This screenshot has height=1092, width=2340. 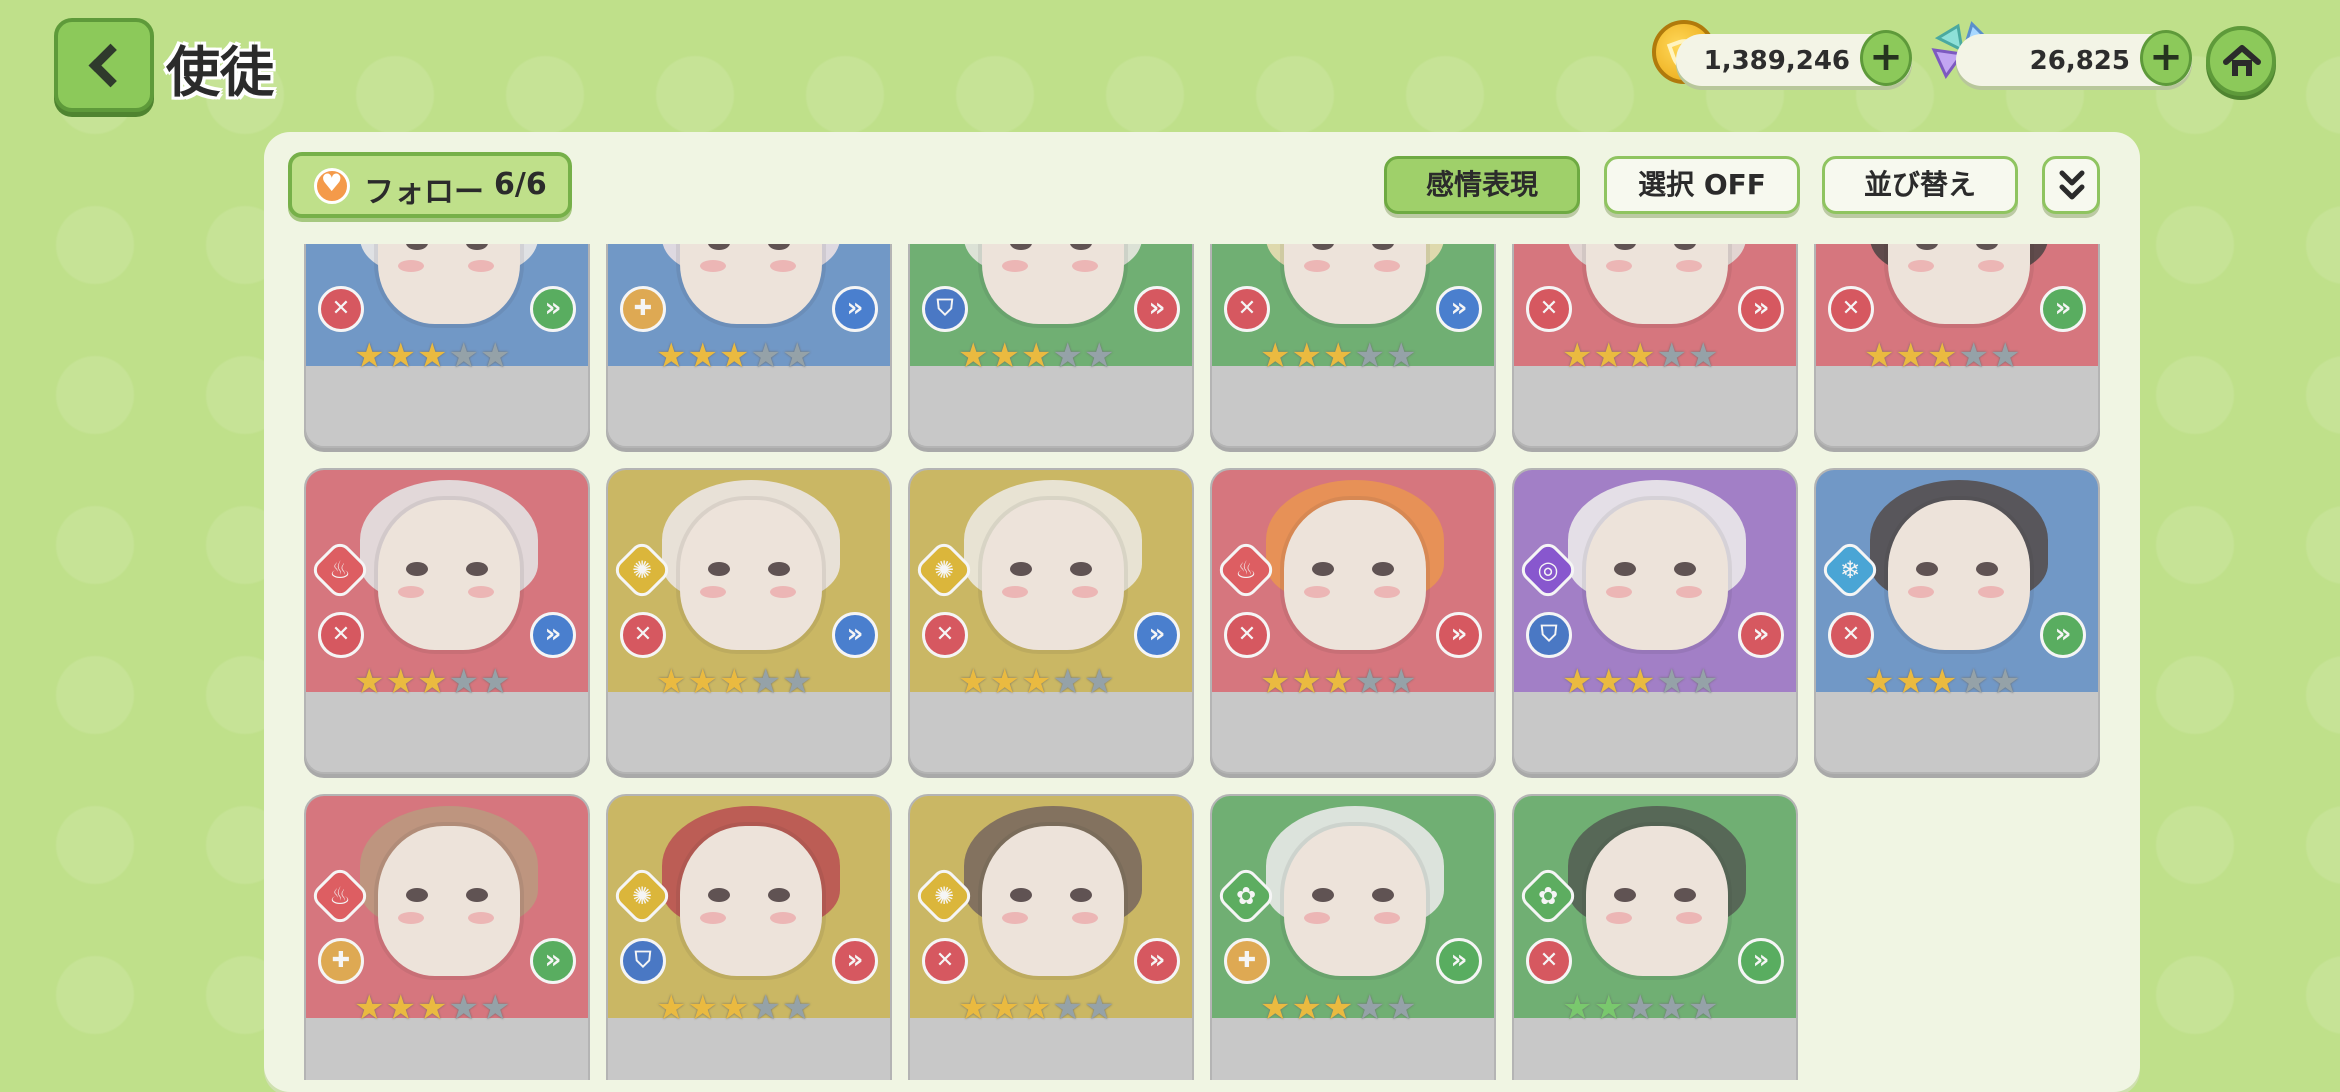 I want to click on sun-icon-glyph: ✺, so click(x=944, y=896).